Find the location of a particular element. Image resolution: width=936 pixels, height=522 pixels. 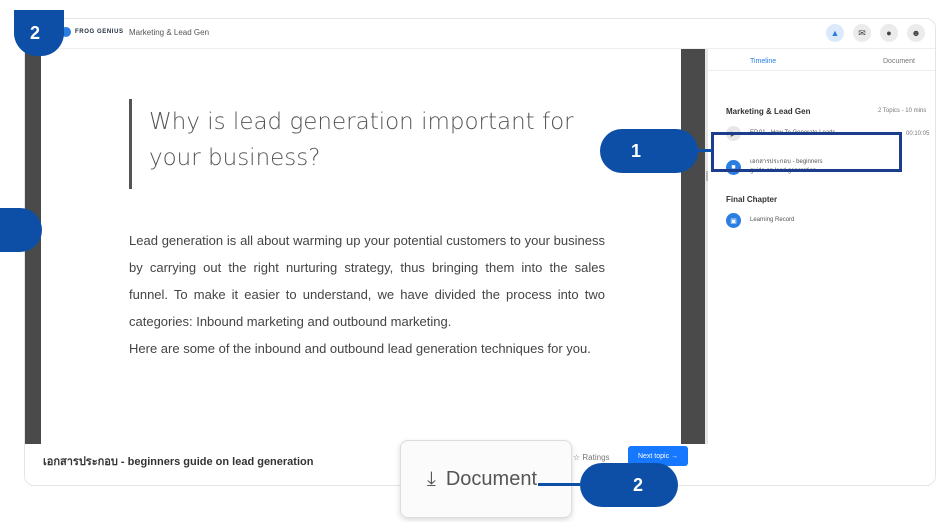

topic-duration: 00:10:05 is located at coordinates (918, 134).